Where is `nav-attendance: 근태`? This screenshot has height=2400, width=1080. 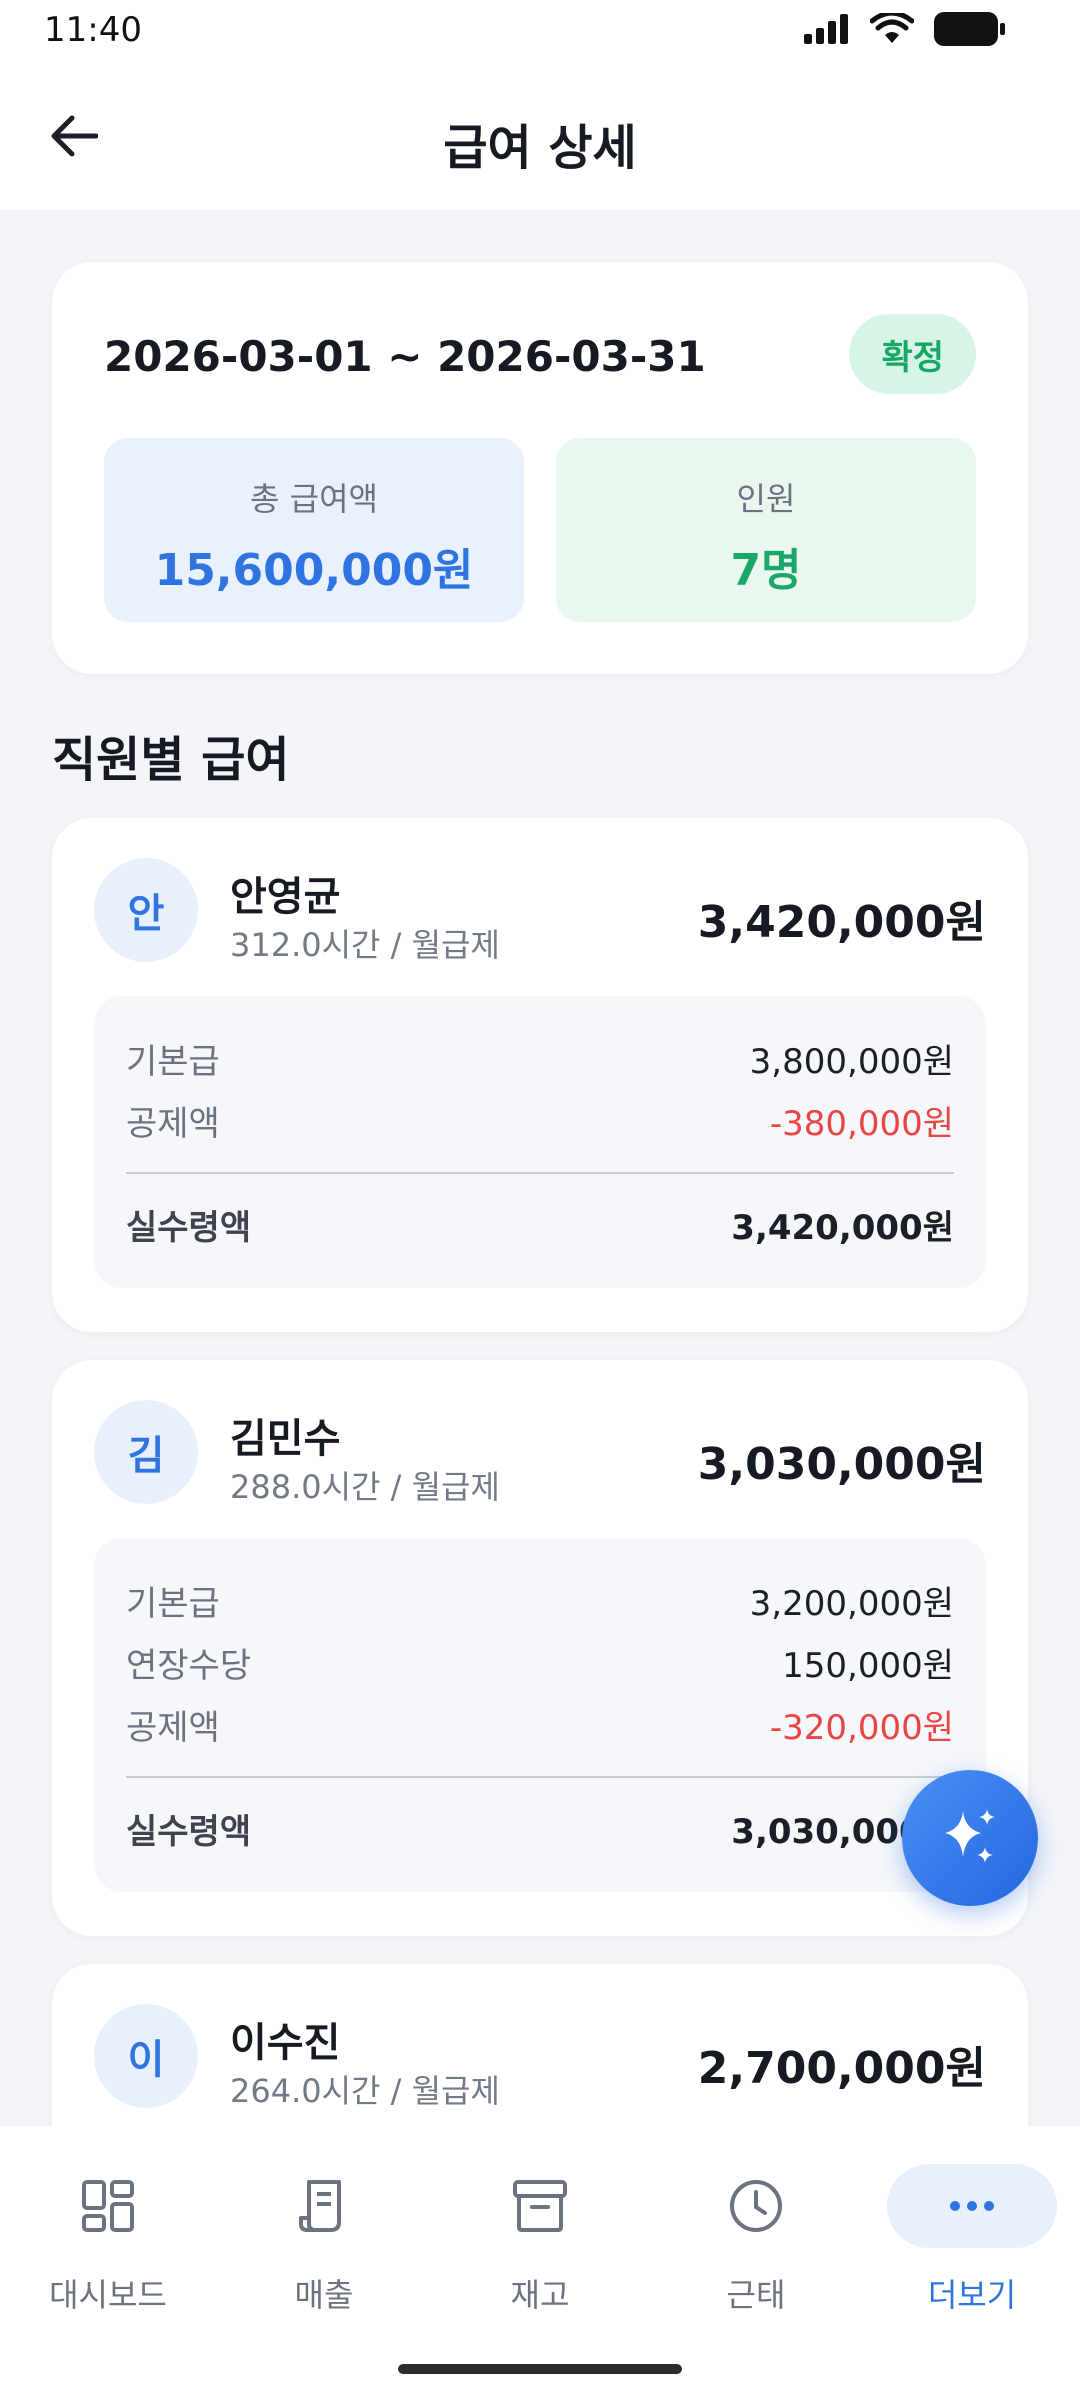
nav-attendance: 근태 is located at coordinates (756, 2249).